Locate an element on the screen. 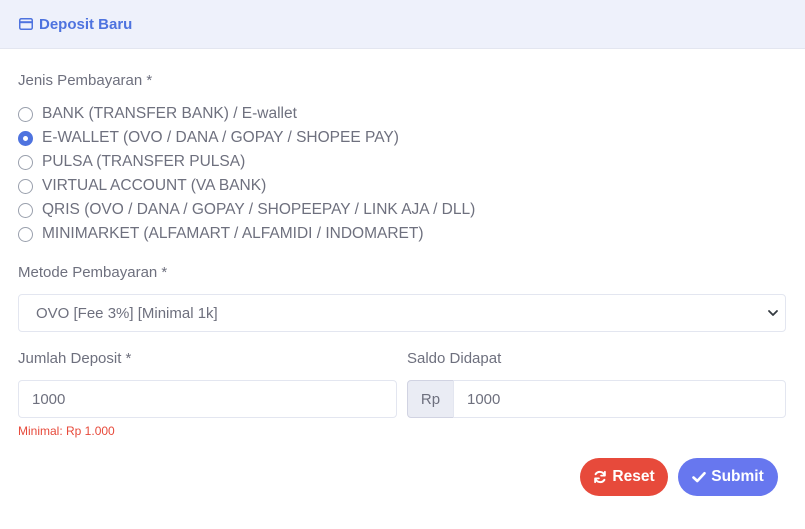 The image size is (805, 529). balance-received-value: 1000 is located at coordinates (484, 399).